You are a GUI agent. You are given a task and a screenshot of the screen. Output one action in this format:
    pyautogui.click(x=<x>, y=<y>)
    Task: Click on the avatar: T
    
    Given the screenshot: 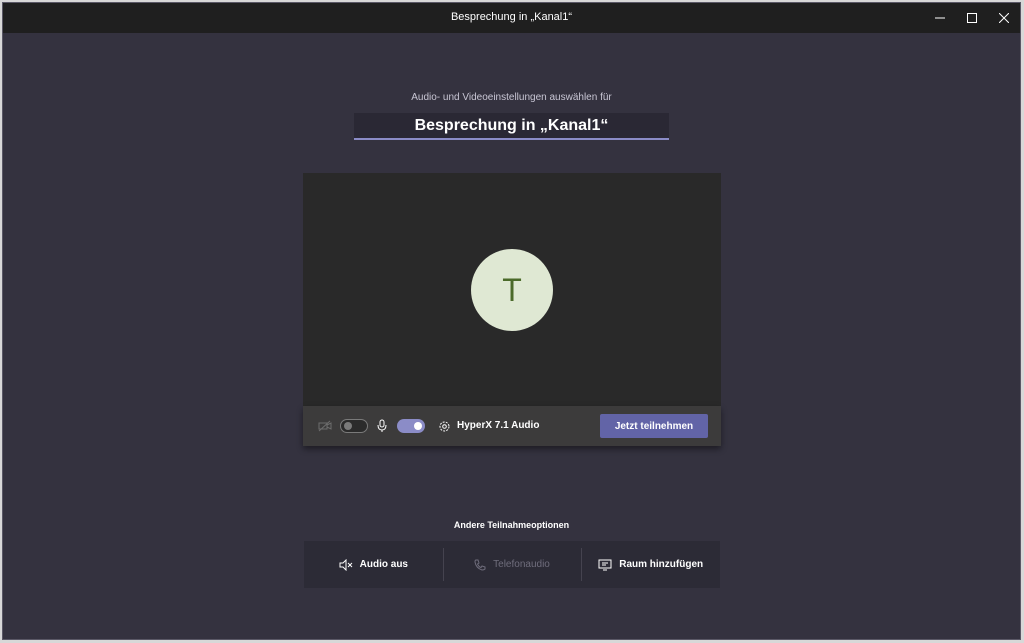 What is the action you would take?
    pyautogui.click(x=512, y=290)
    